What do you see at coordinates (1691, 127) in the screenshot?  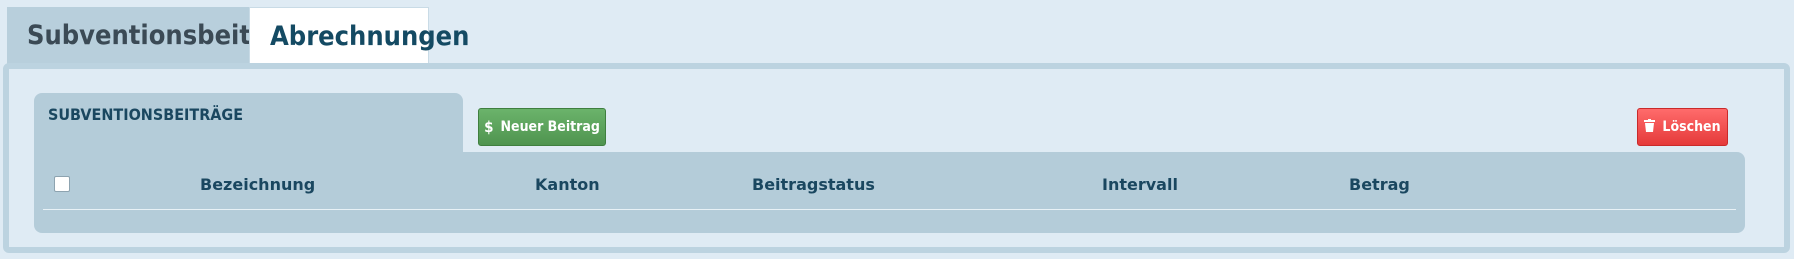 I see `delete-label: Löschen` at bounding box center [1691, 127].